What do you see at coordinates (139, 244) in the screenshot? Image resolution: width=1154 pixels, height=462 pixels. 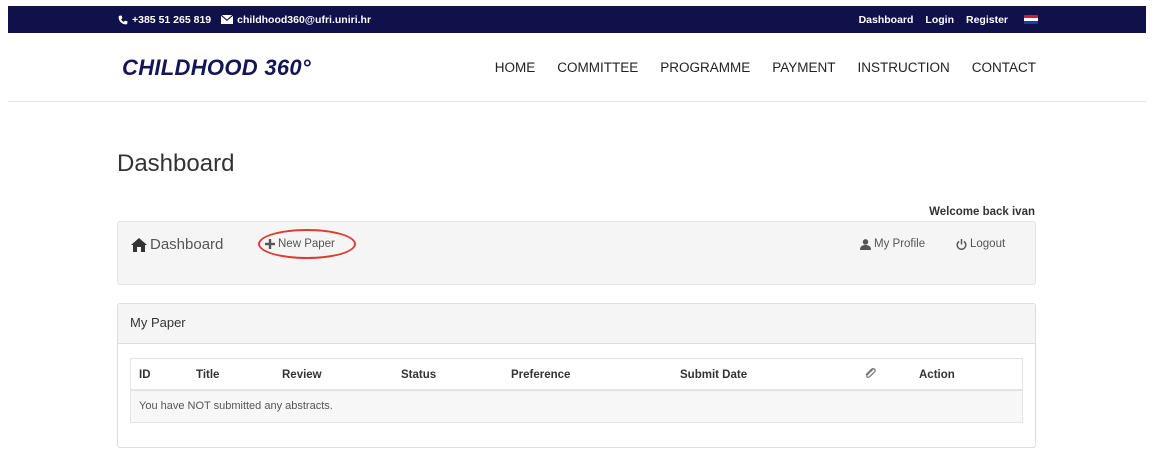 I see `home-icon` at bounding box center [139, 244].